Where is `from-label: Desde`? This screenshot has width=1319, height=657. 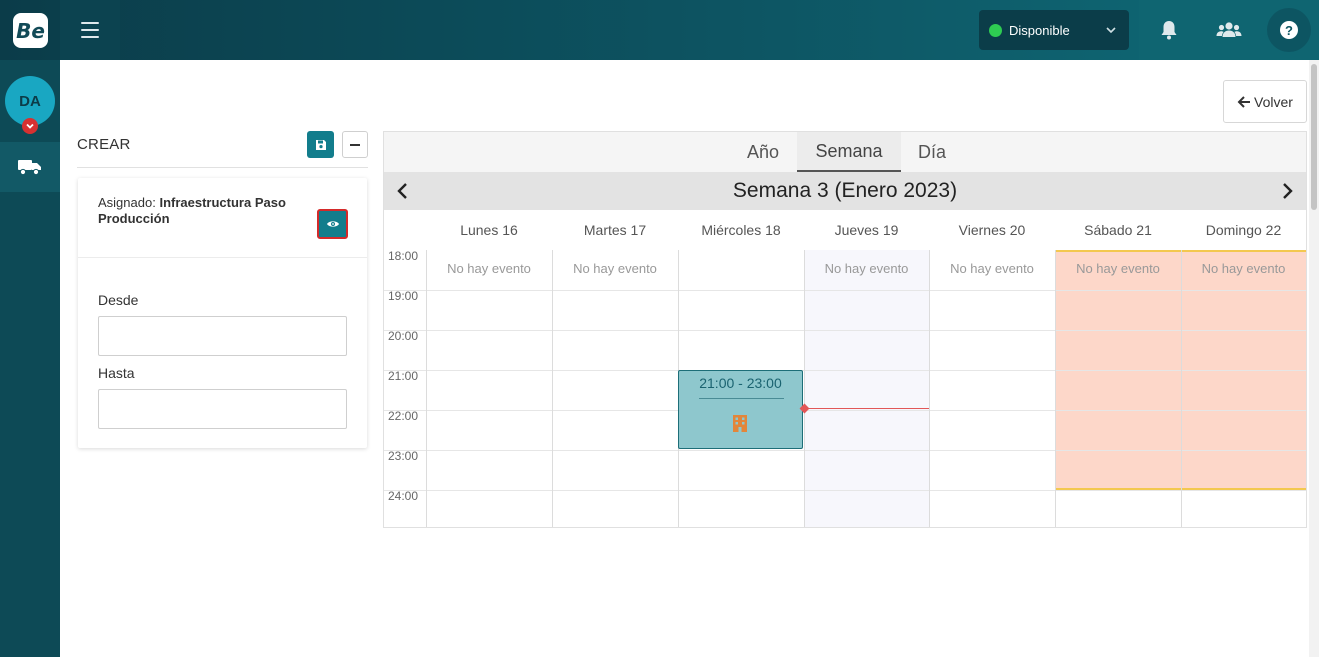 from-label: Desde is located at coordinates (118, 300).